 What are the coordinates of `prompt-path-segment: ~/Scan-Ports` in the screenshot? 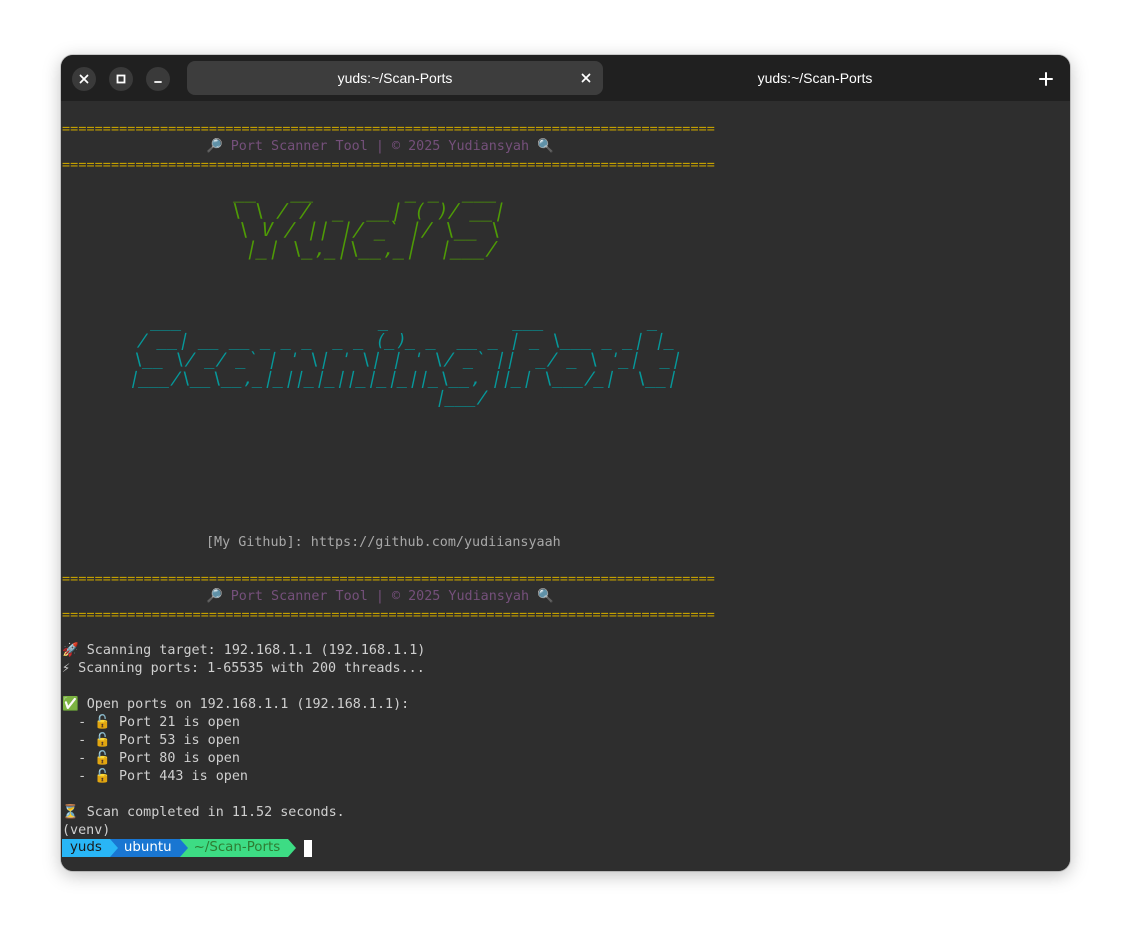 It's located at (238, 848).